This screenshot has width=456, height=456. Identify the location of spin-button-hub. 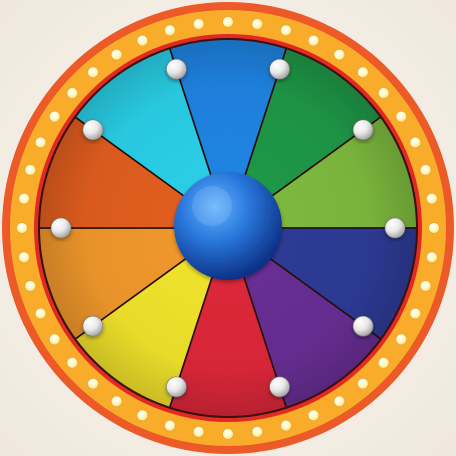
(228, 226).